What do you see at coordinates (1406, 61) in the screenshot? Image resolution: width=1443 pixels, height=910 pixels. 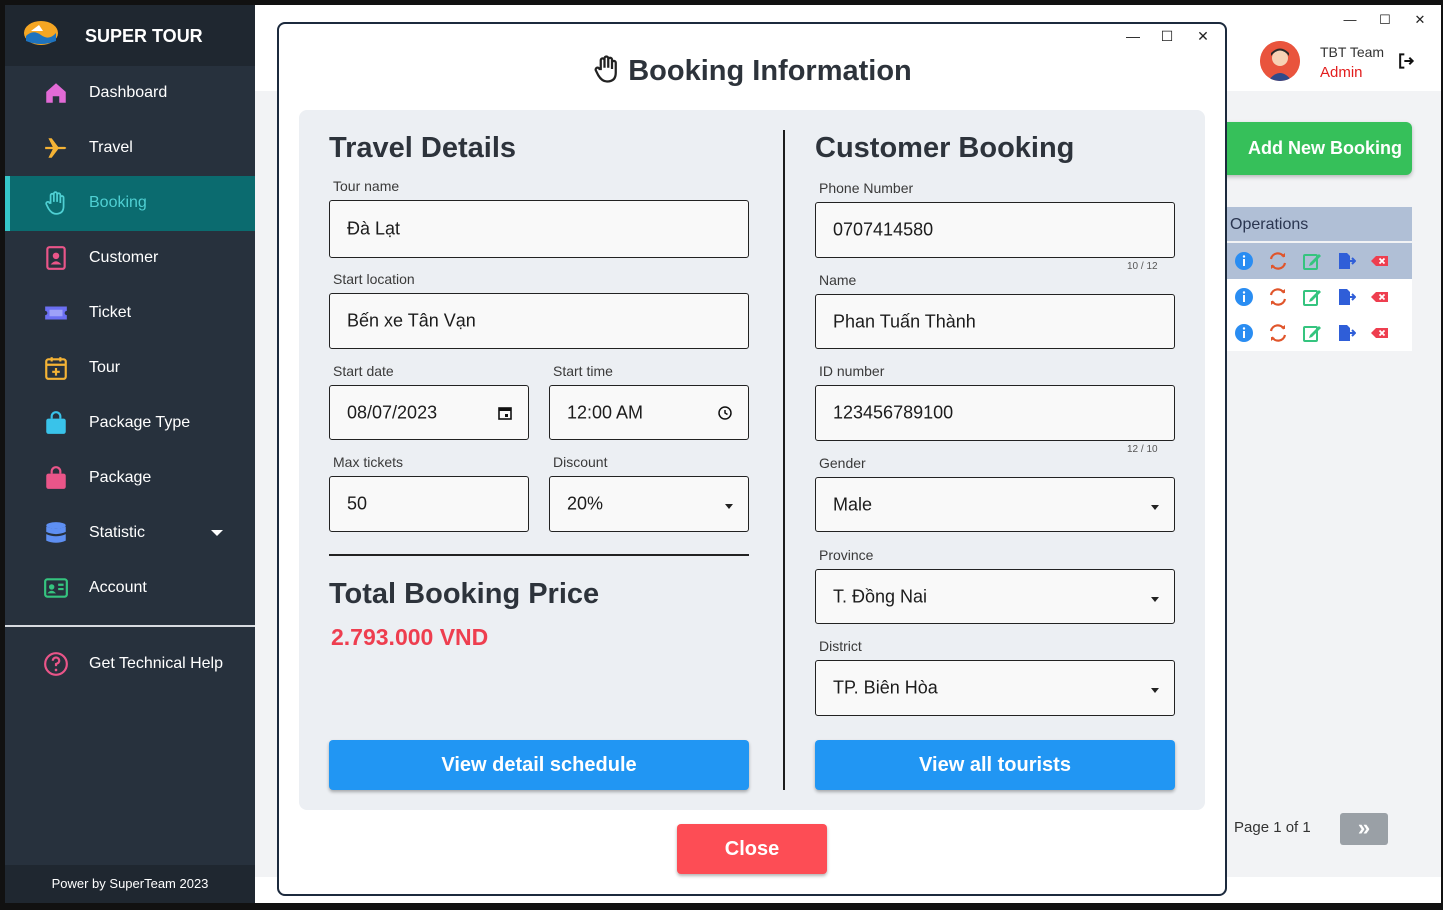 I see `logout-icon` at bounding box center [1406, 61].